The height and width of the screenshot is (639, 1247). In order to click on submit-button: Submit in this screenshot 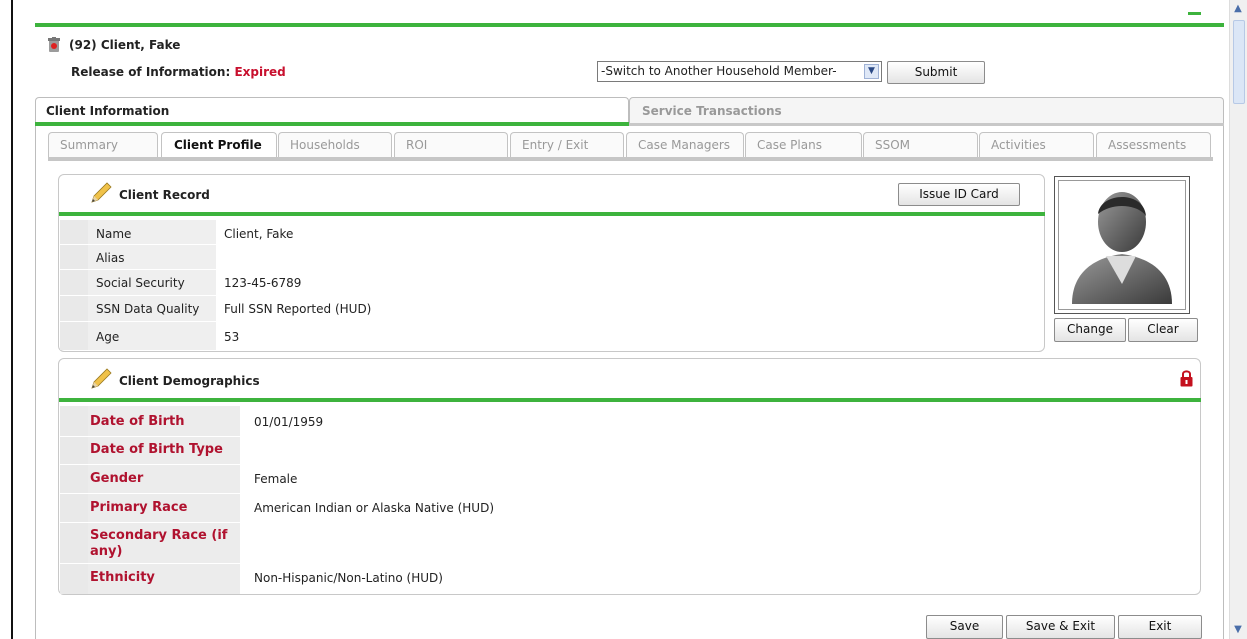, I will do `click(936, 72)`.